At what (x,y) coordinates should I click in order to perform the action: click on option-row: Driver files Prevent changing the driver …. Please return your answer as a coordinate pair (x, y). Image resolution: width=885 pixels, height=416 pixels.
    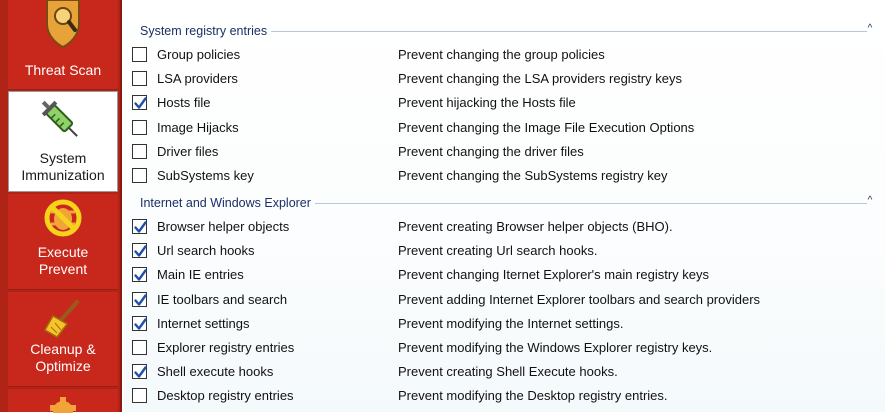
    Looking at the image, I should click on (508, 153).